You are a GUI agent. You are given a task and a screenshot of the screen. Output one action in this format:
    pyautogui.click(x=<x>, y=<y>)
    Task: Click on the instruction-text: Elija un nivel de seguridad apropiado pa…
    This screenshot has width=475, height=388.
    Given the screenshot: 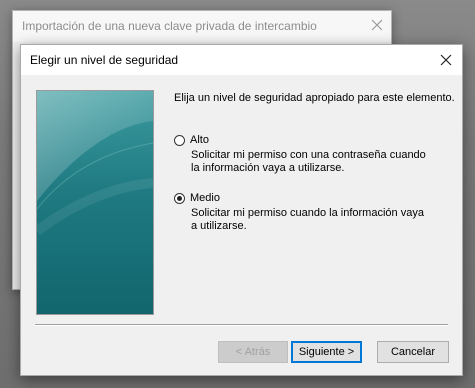 What is the action you would take?
    pyautogui.click(x=314, y=98)
    